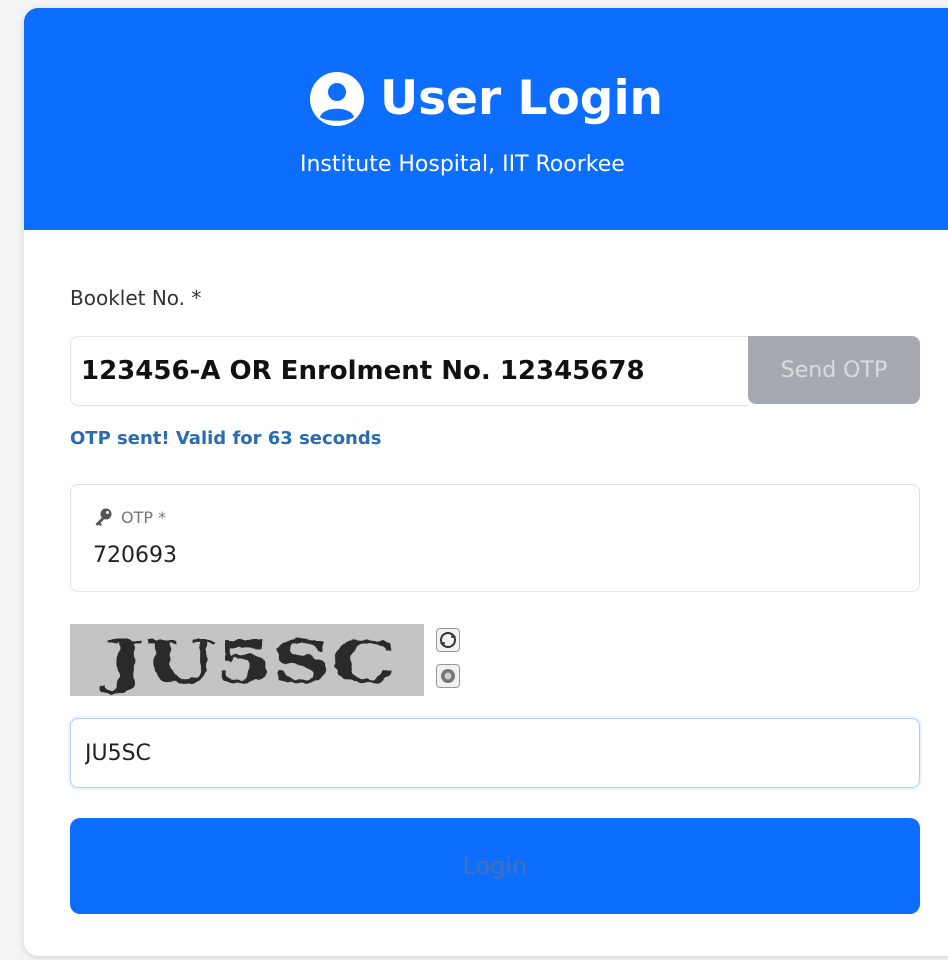 This screenshot has height=960, width=948. I want to click on otp-field: OTP * 720693, so click(495, 538).